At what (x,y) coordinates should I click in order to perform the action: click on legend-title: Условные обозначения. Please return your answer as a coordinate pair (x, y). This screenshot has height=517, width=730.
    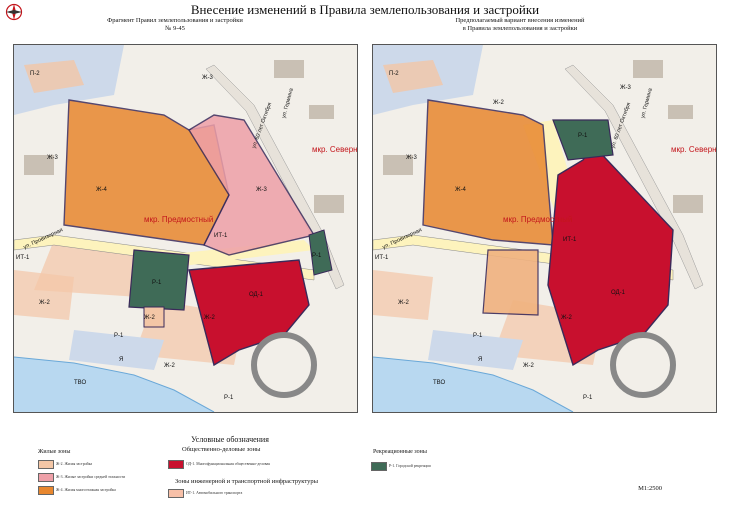
    Looking at the image, I should click on (230, 439).